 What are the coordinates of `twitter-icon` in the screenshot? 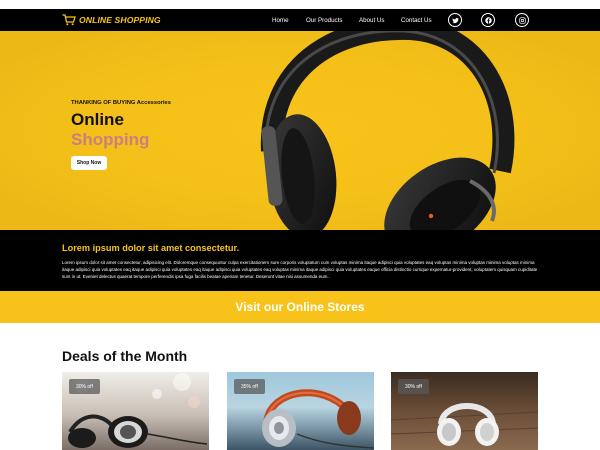 It's located at (455, 20).